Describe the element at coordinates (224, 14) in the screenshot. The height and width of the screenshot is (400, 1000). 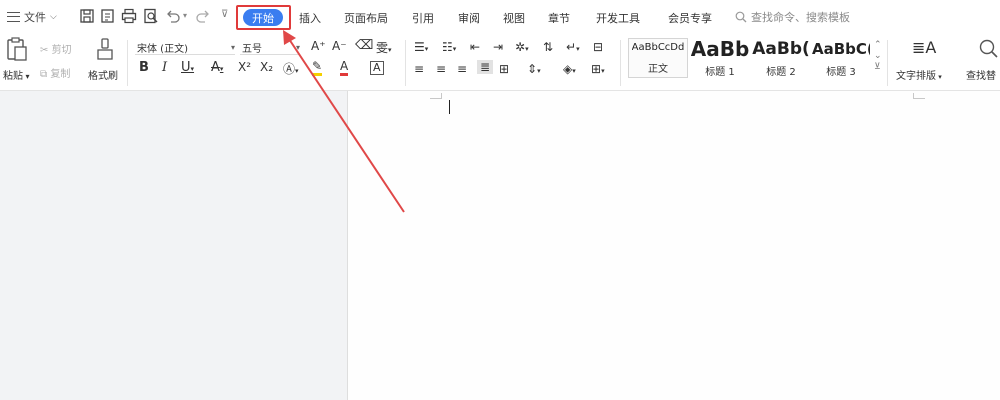
I see `customize-toolbar-icon: ⊽` at that location.